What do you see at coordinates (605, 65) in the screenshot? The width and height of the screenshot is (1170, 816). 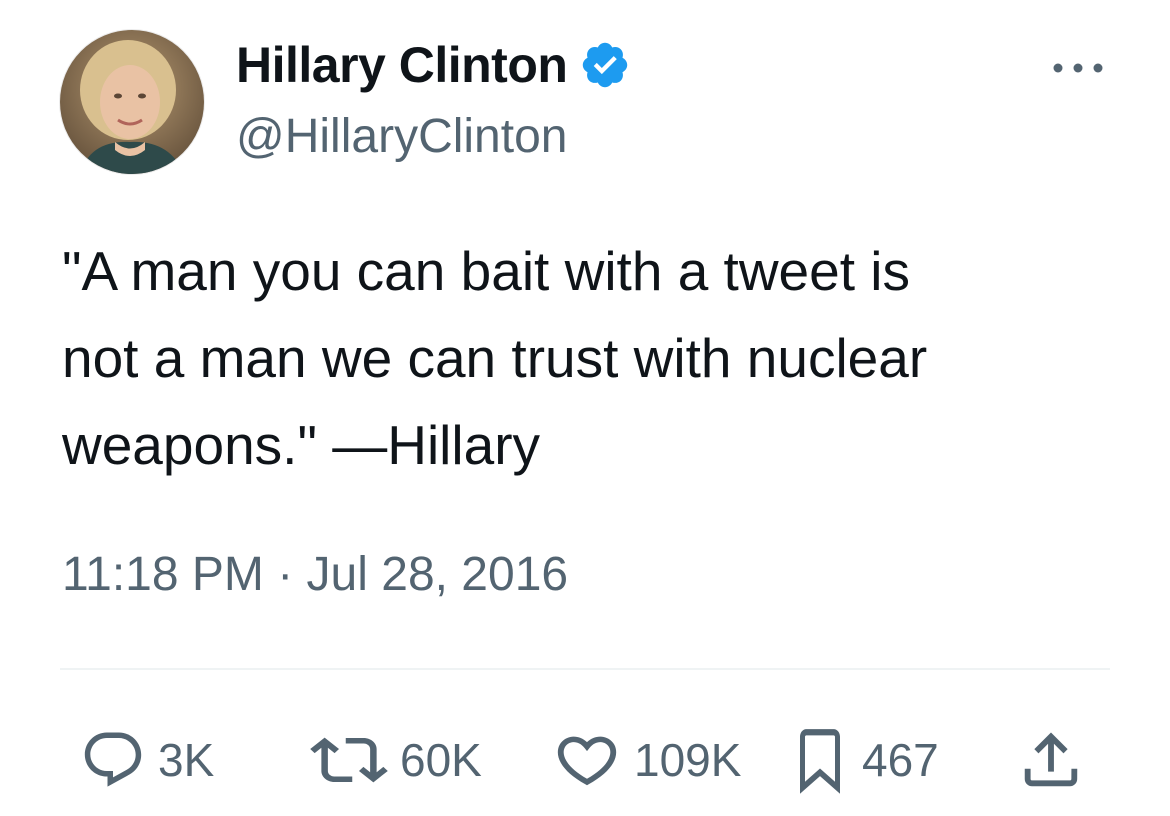 I see `verified-badge-icon` at bounding box center [605, 65].